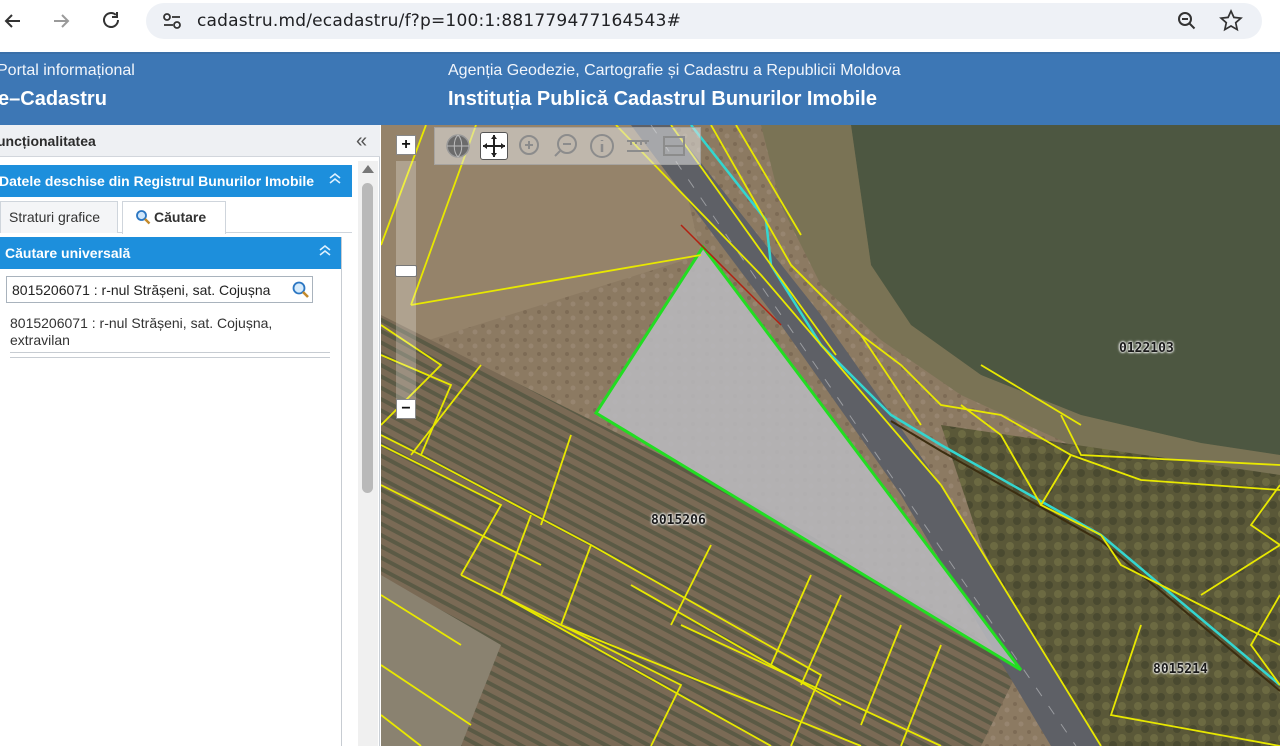  What do you see at coordinates (111, 21) in the screenshot?
I see `reload-icon` at bounding box center [111, 21].